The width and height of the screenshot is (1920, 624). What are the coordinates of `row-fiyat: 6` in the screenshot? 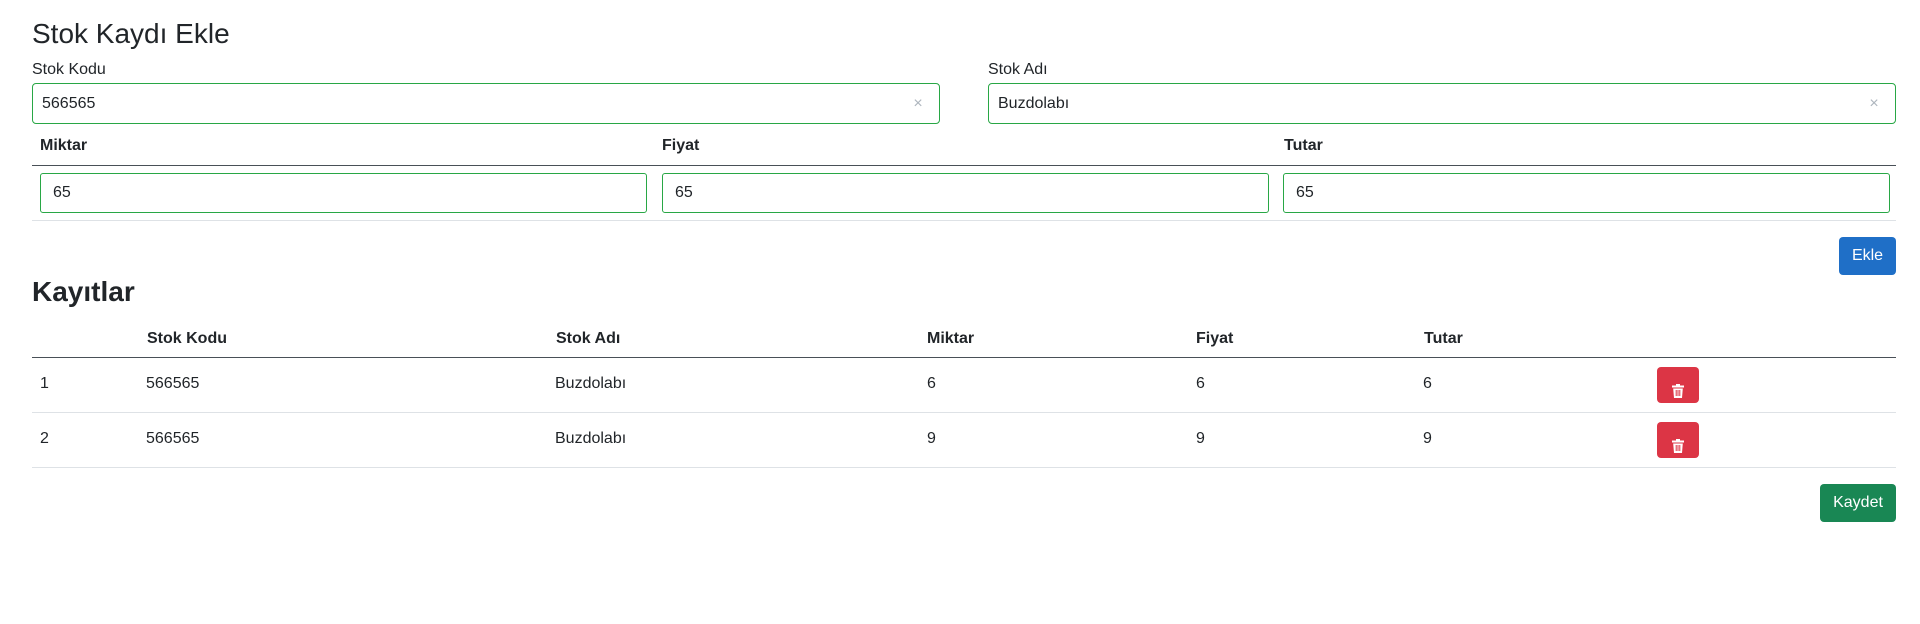 It's located at (1200, 383).